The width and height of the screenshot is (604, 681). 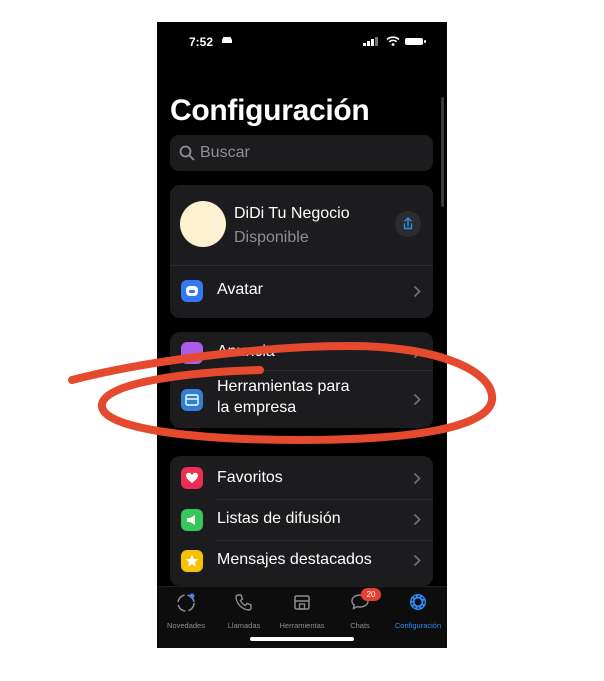 What do you see at coordinates (418, 625) in the screenshot?
I see `tab-label: Configuración` at bounding box center [418, 625].